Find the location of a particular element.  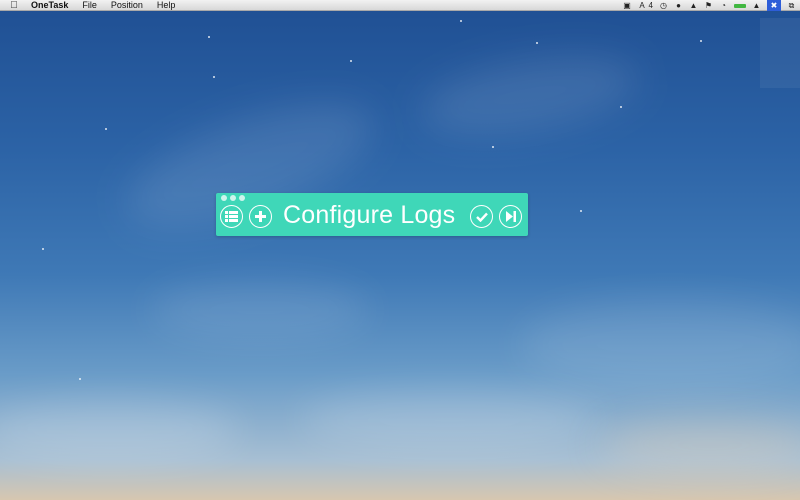

list-icon is located at coordinates (231, 216).